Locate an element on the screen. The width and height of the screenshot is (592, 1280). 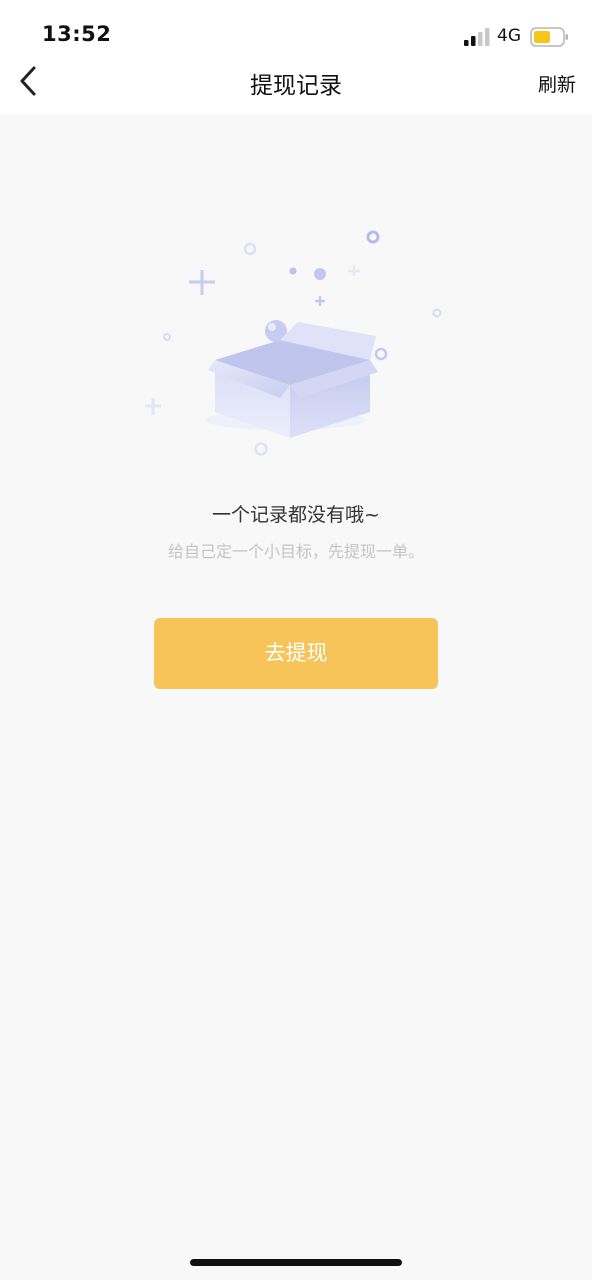
go-withdraw-button: 去提现 is located at coordinates (296, 653).